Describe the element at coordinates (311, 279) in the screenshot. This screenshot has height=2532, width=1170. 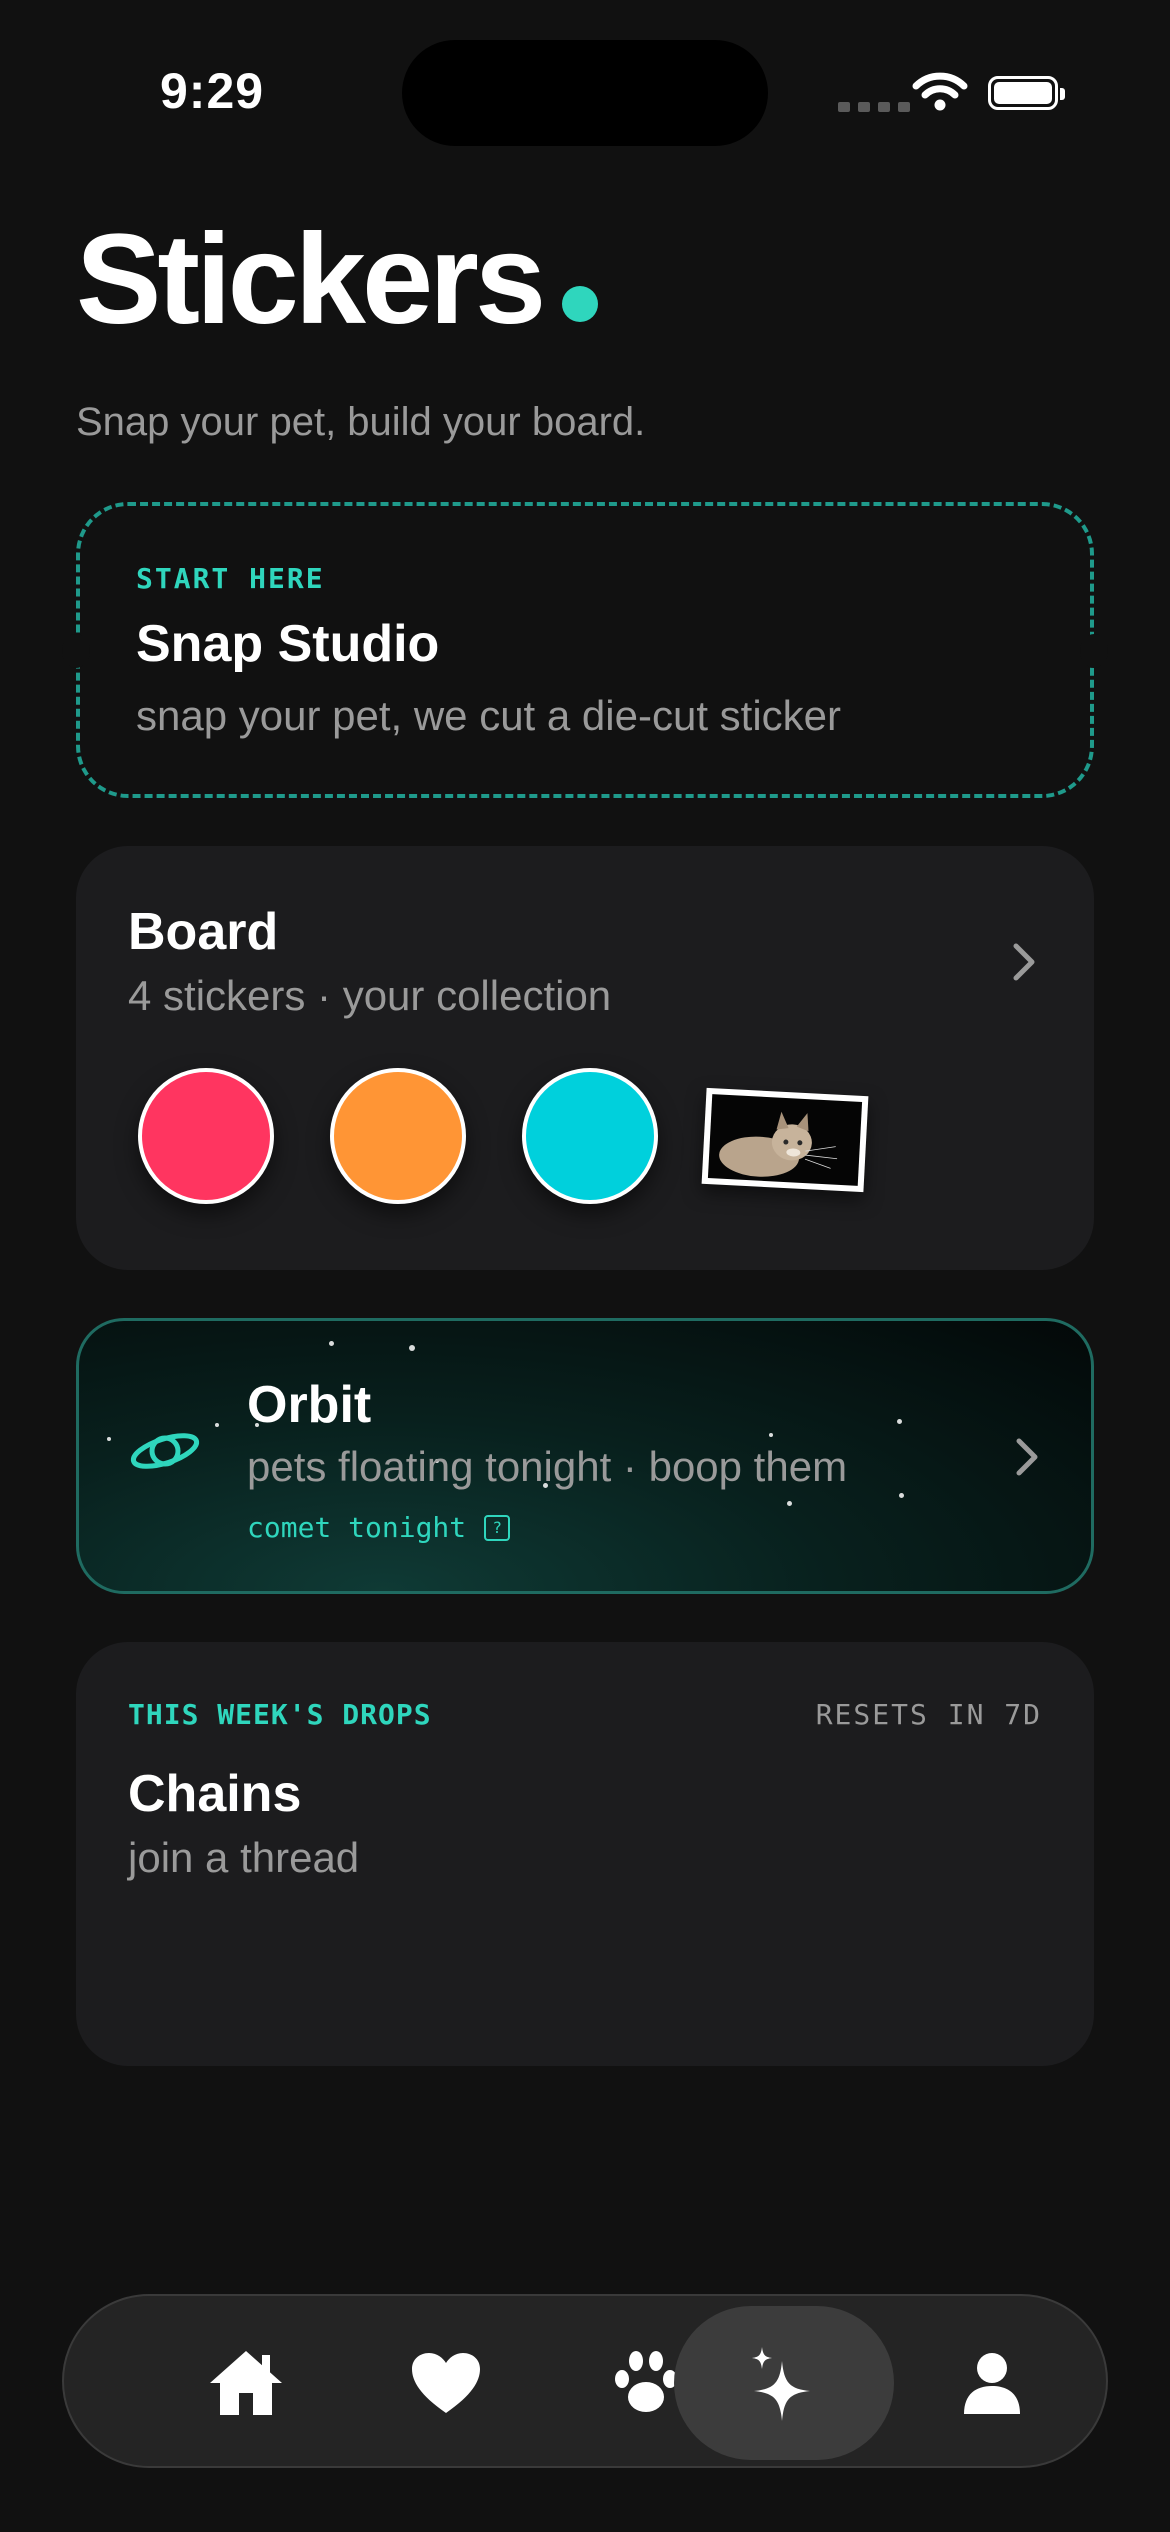
I see `page-title: Stickers` at that location.